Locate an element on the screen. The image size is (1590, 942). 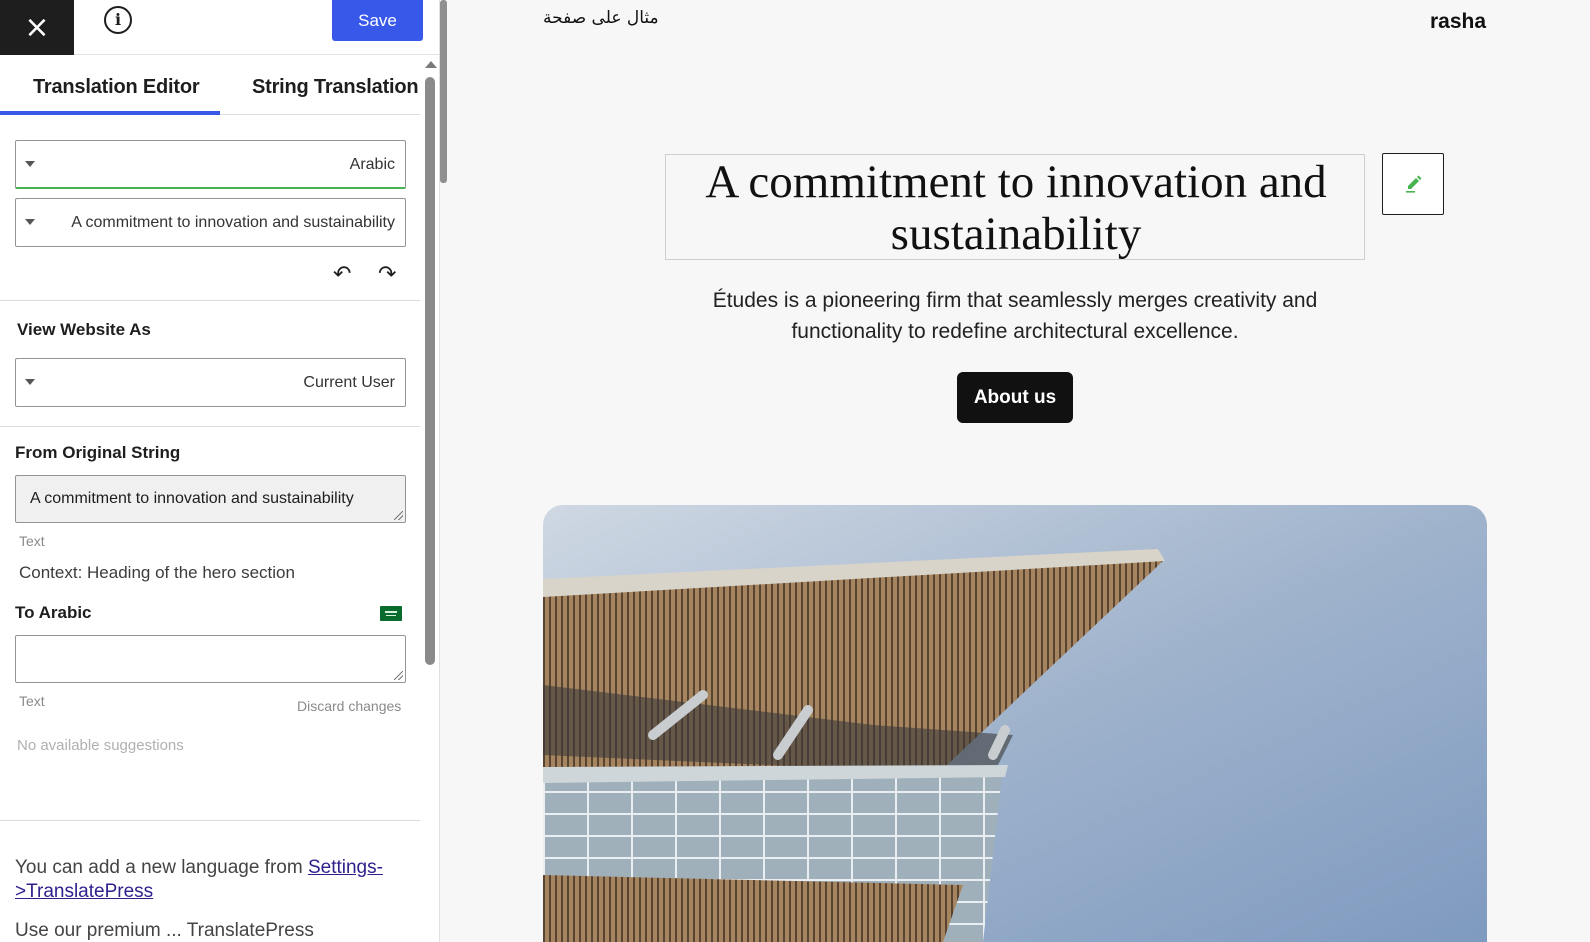
save-button: Save is located at coordinates (377, 20).